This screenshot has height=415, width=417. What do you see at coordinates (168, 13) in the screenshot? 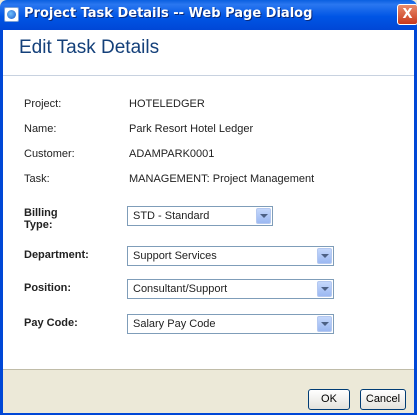
I see `window-title: Project Task Details -- Web Page Dialog` at bounding box center [168, 13].